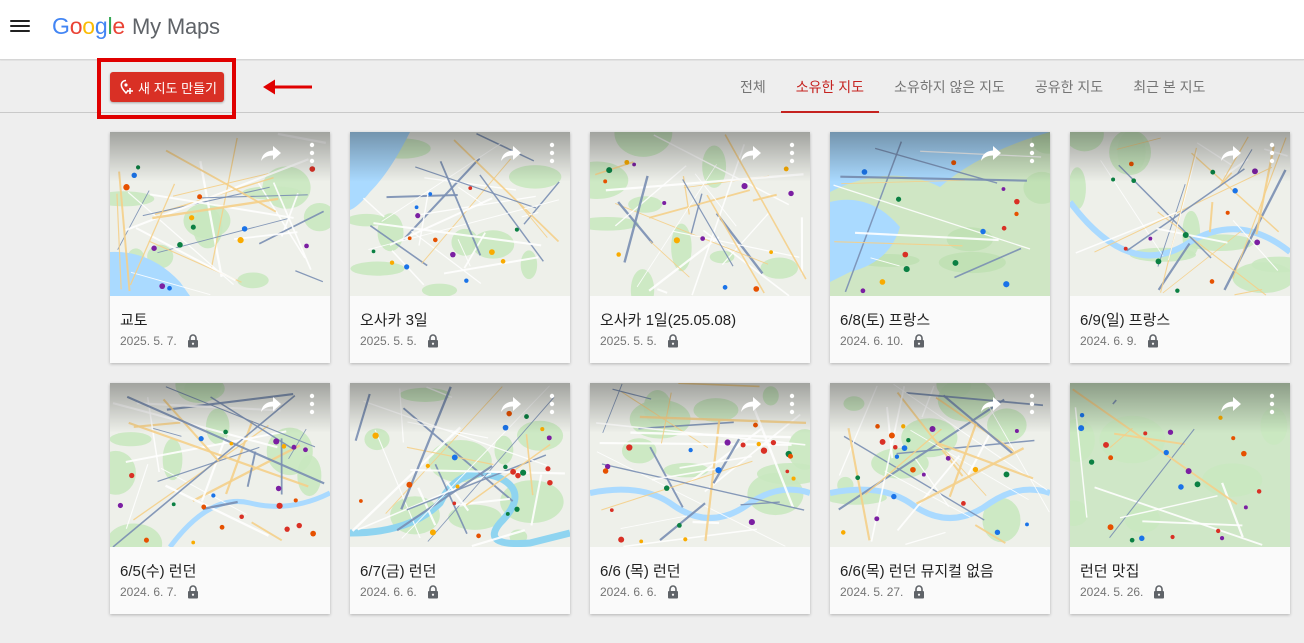  What do you see at coordinates (830, 87) in the screenshot?
I see `tab-owned: 소유한 지도` at bounding box center [830, 87].